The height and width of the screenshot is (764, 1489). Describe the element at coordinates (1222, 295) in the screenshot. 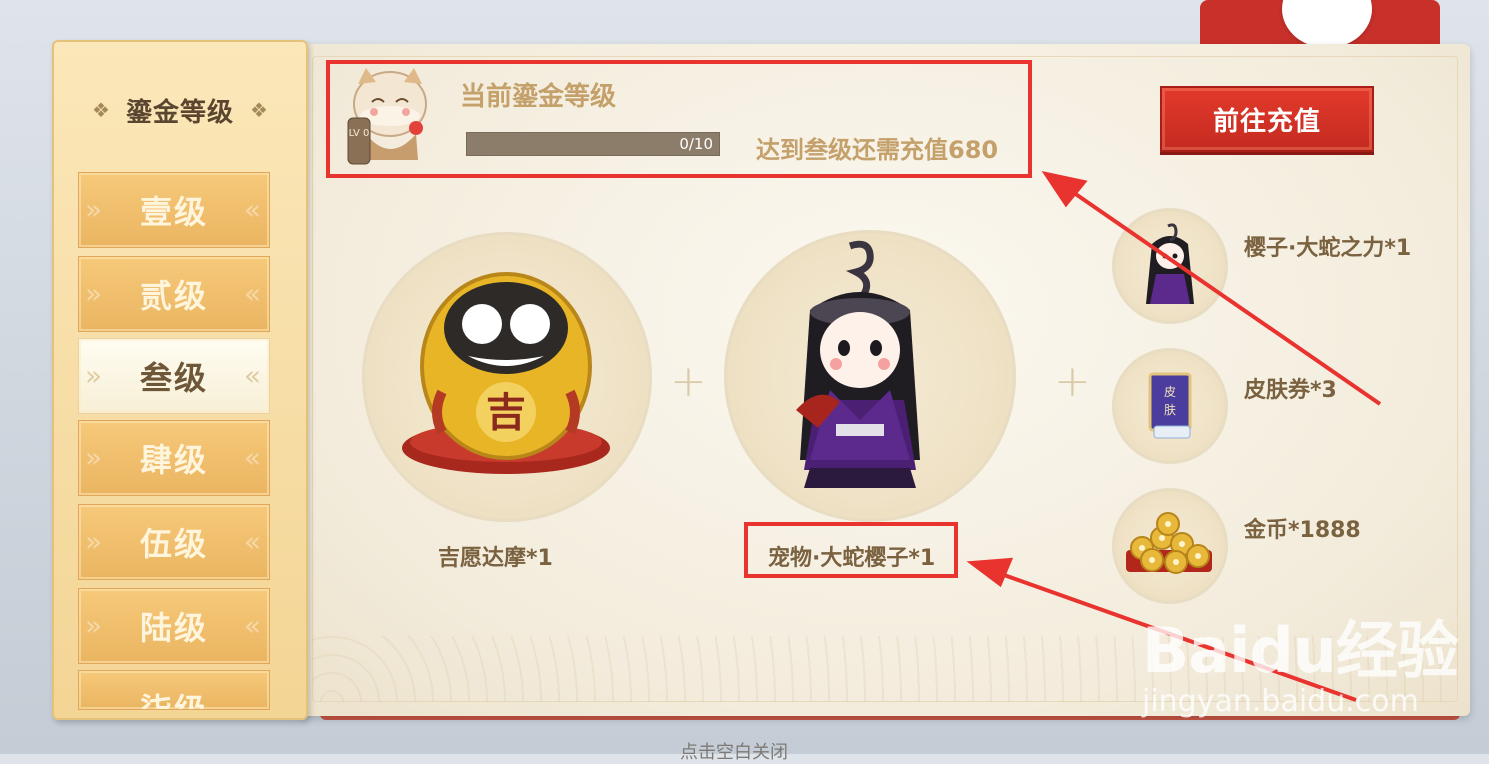

I see `arrow-to-header` at that location.